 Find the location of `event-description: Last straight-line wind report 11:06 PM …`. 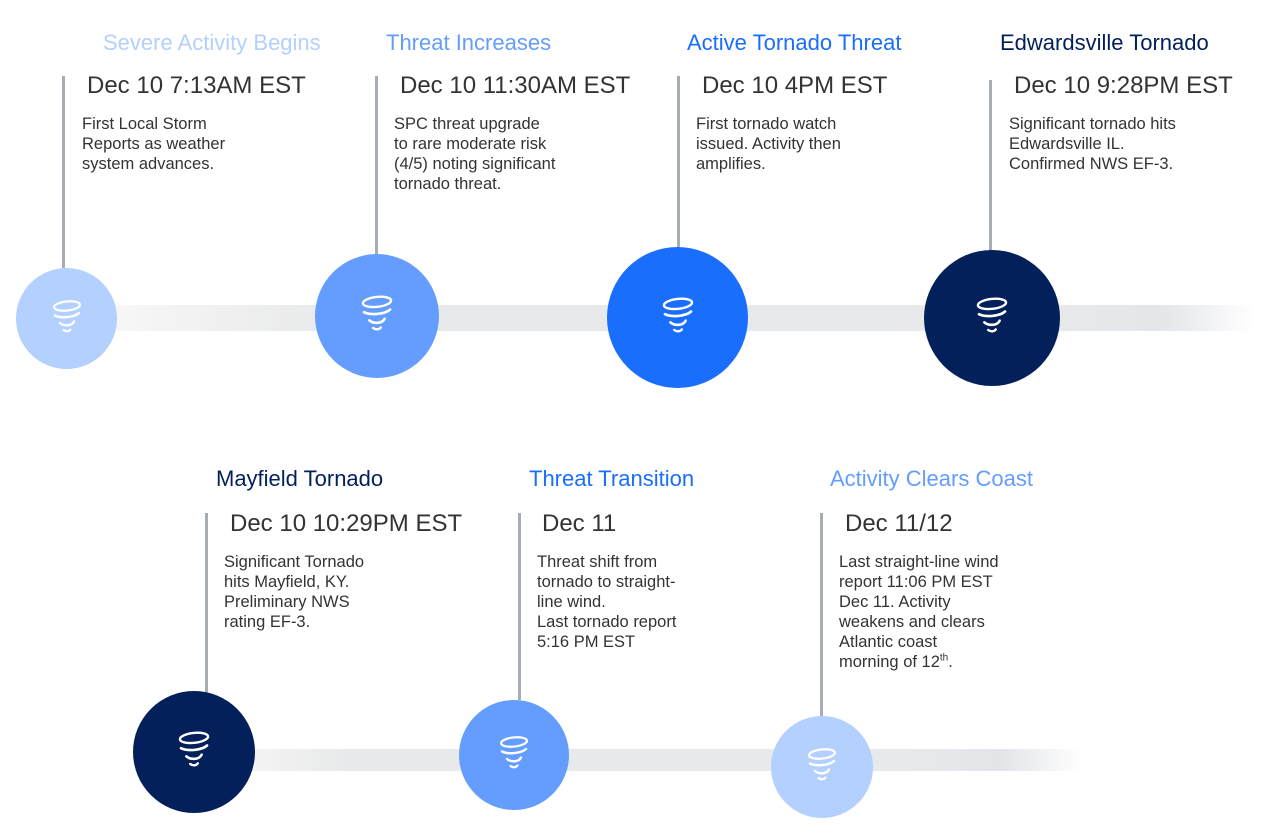

event-description: Last straight-line wind report 11:06 PM … is located at coordinates (919, 612).